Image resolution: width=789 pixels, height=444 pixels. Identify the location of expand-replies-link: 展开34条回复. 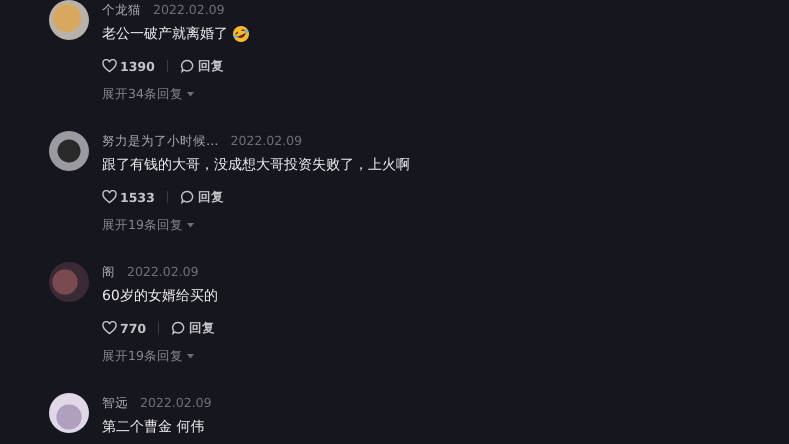
(148, 94).